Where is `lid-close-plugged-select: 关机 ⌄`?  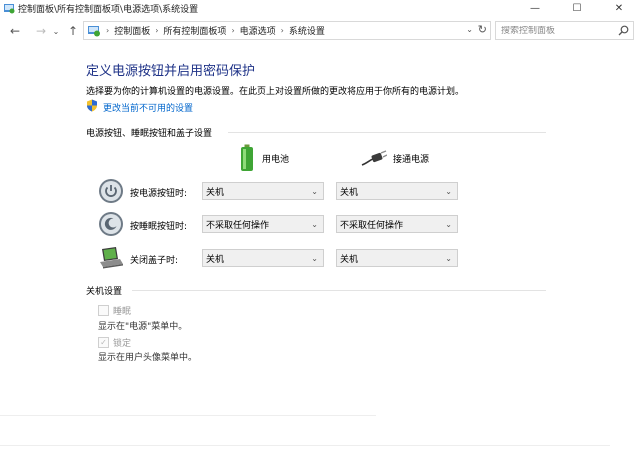 lid-close-plugged-select: 关机 ⌄ is located at coordinates (397, 258).